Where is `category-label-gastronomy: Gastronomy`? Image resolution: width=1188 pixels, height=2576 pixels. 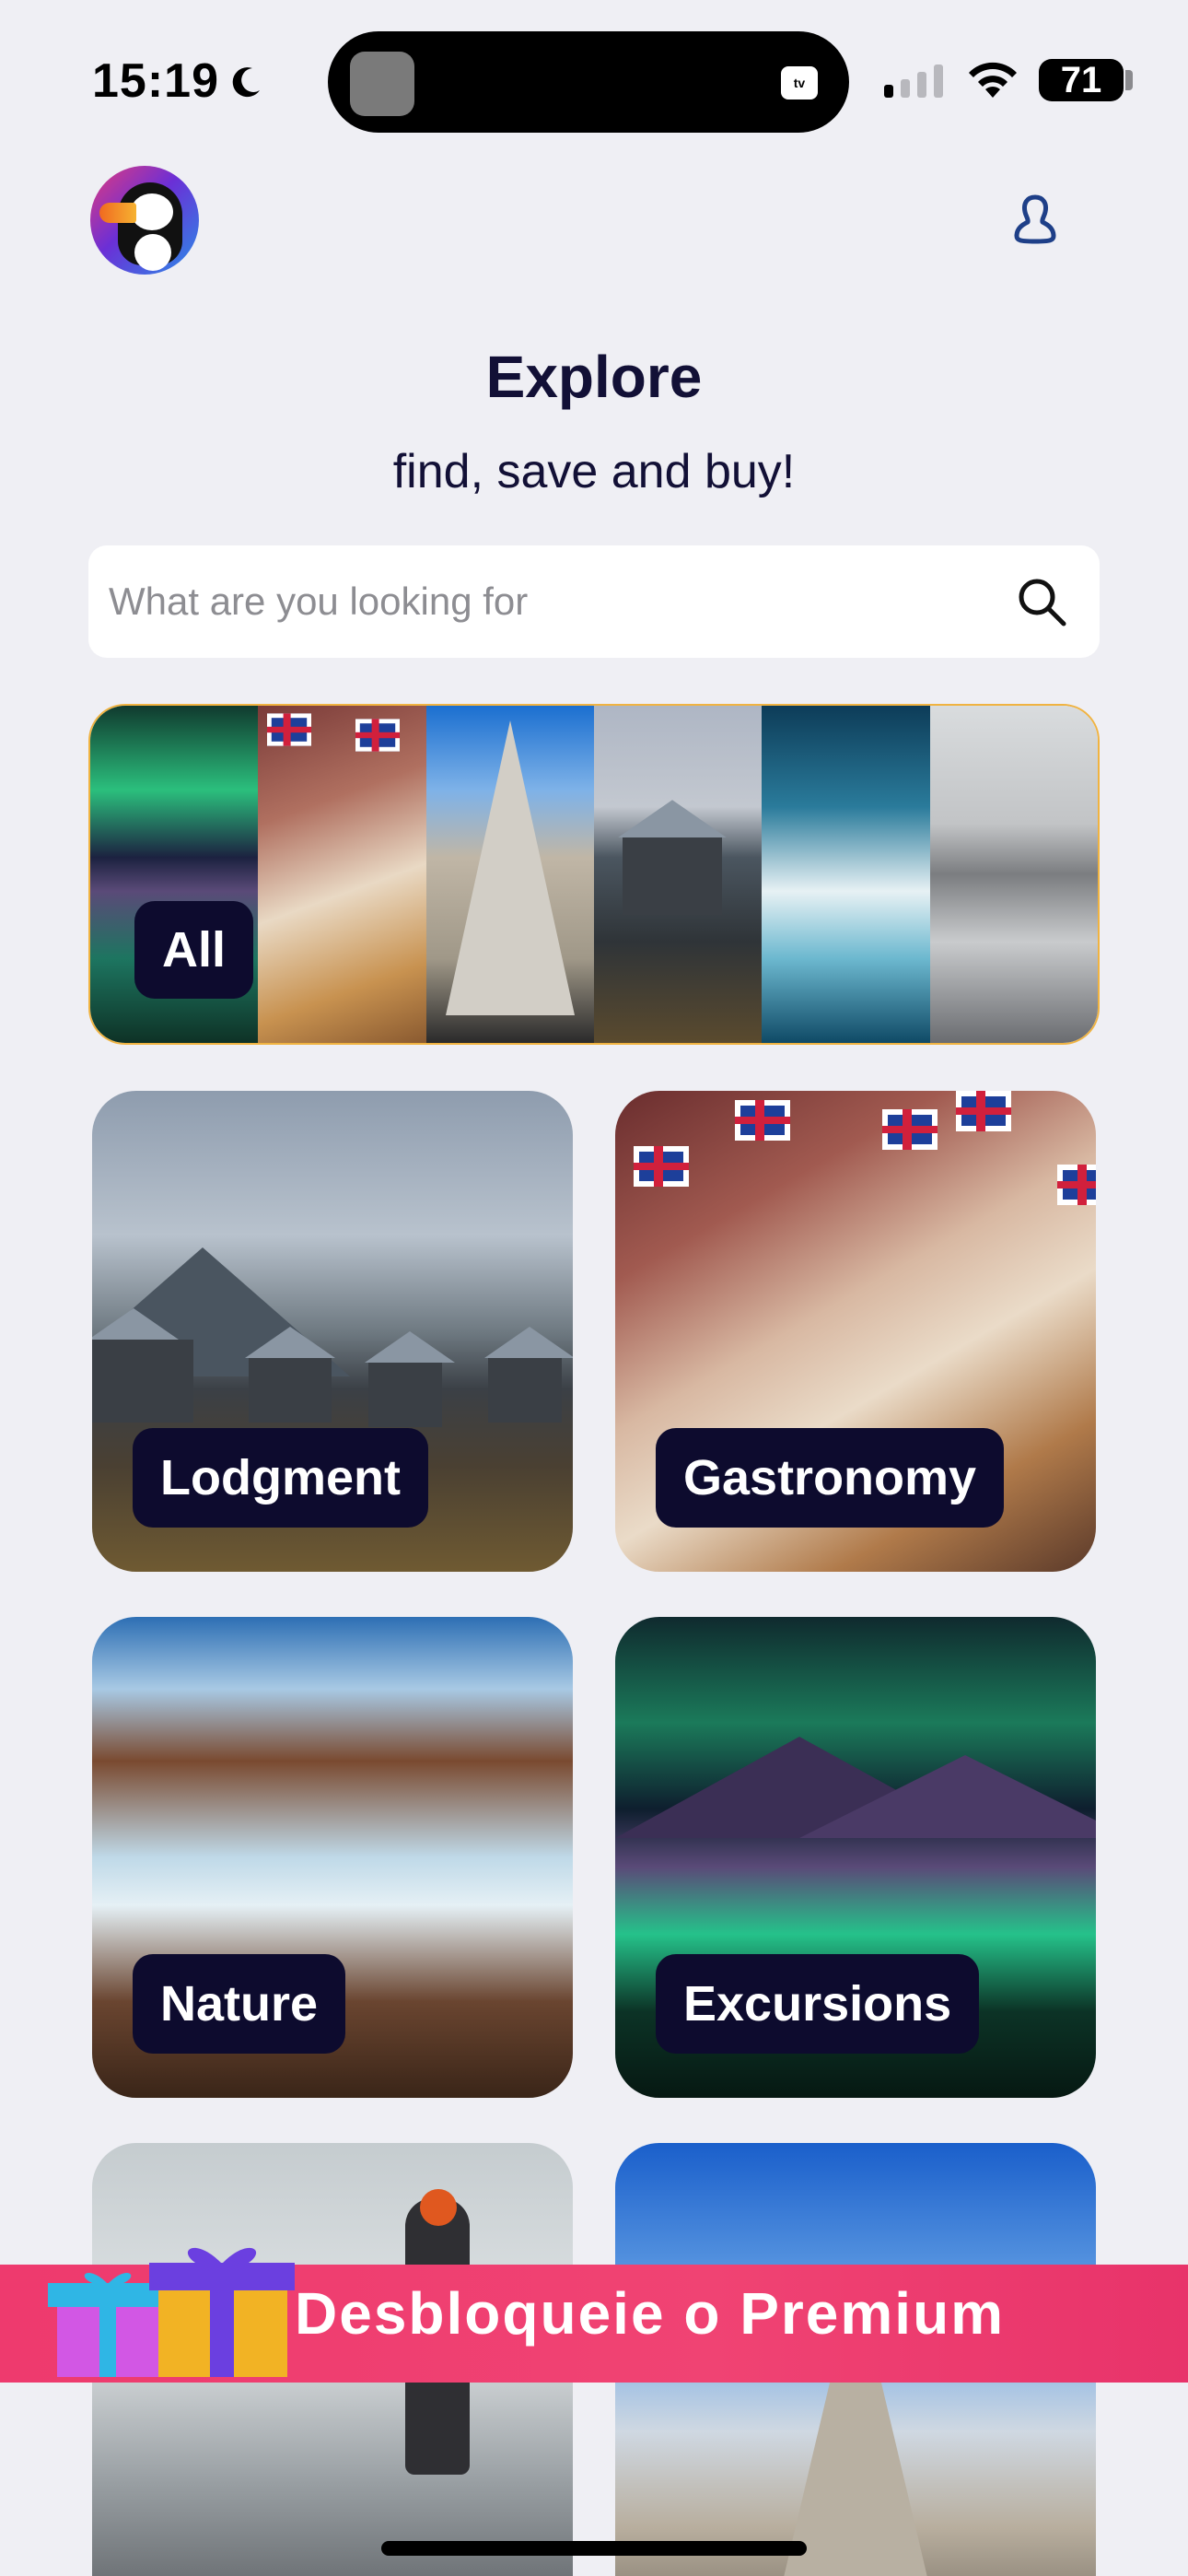
category-label-gastronomy: Gastronomy is located at coordinates (830, 1478).